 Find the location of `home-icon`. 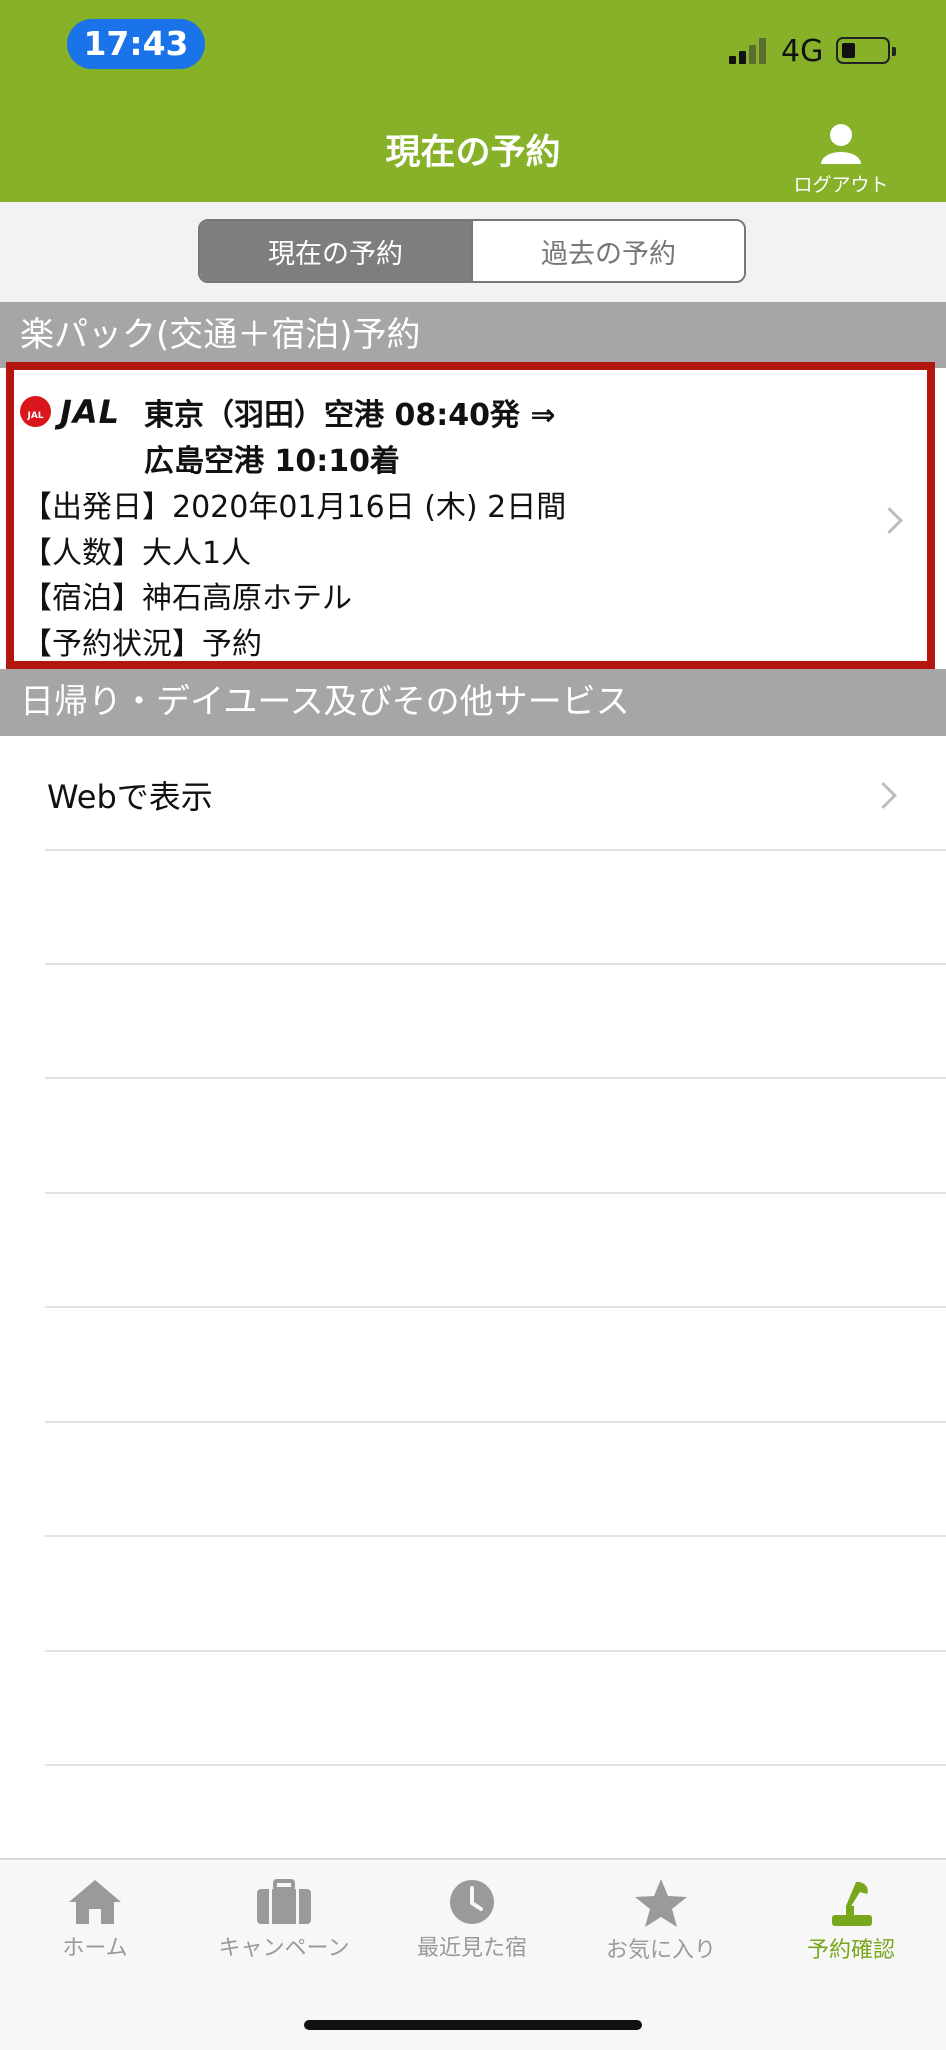

home-icon is located at coordinates (95, 1902).